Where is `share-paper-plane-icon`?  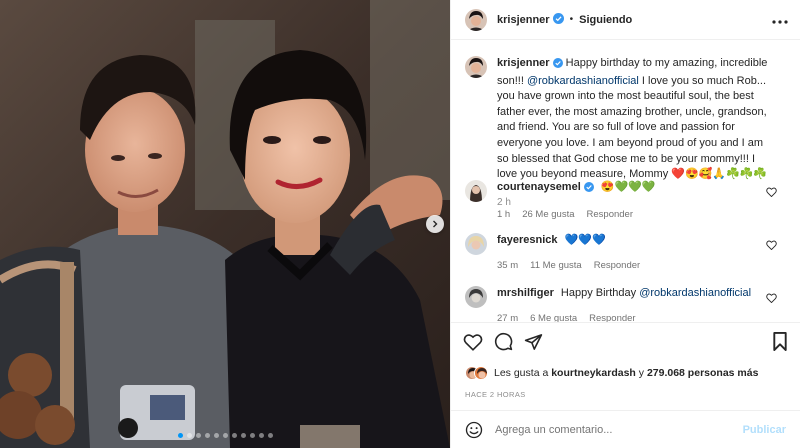 share-paper-plane-icon is located at coordinates (533, 342).